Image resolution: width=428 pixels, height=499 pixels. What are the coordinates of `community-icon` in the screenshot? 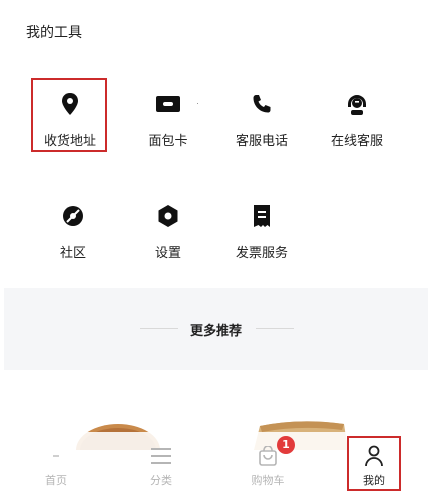 It's located at (73, 216).